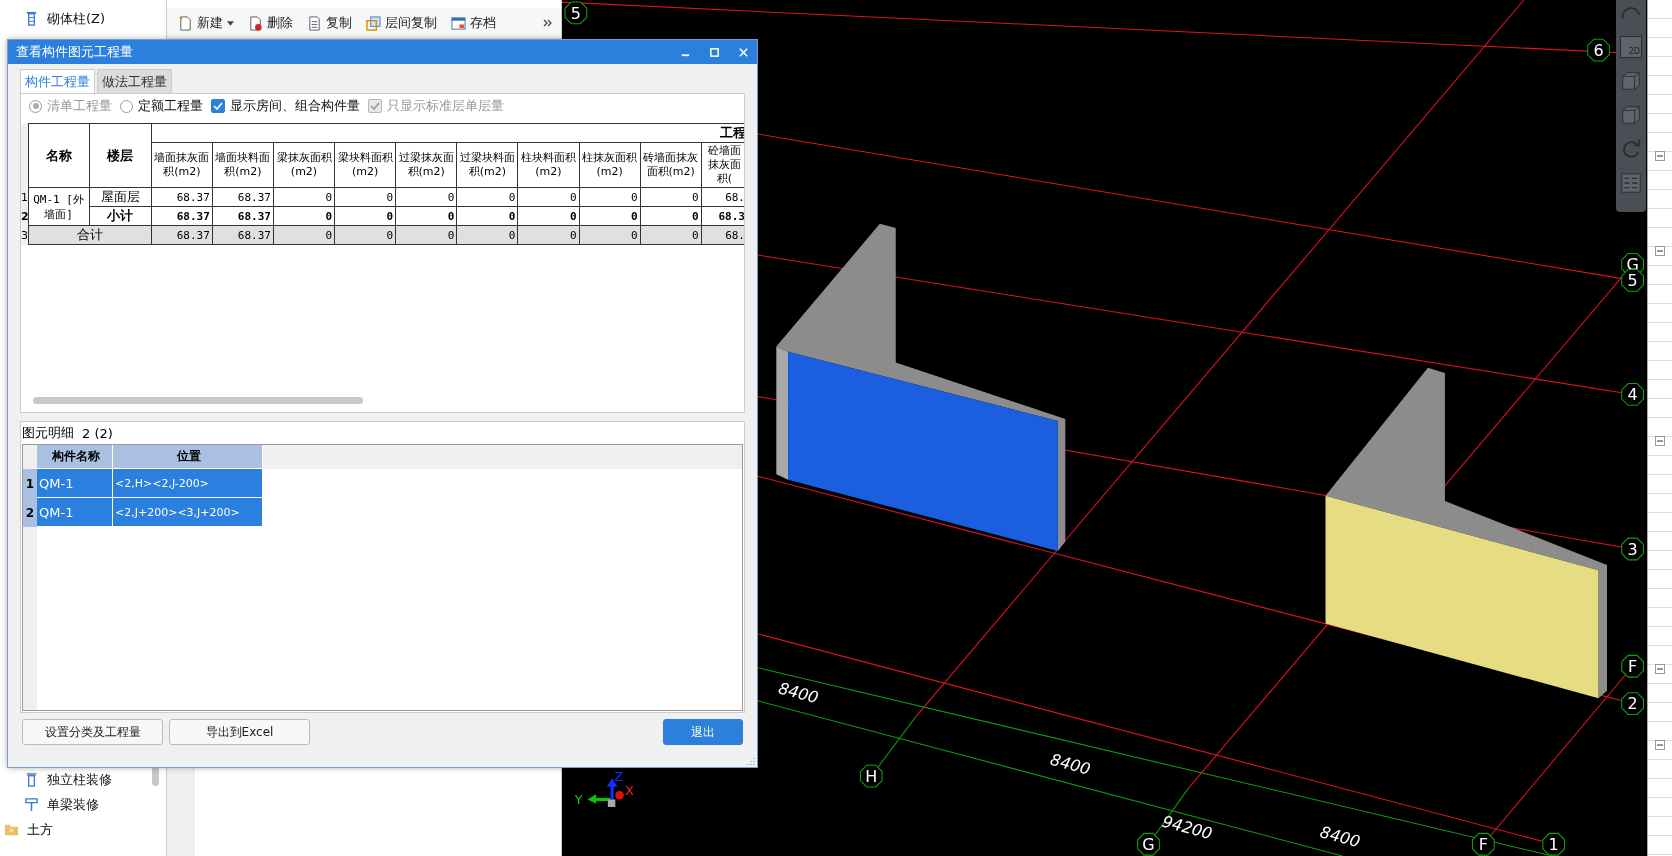  Describe the element at coordinates (161, 106) in the screenshot. I see `radio-option: 定额工程量` at that location.